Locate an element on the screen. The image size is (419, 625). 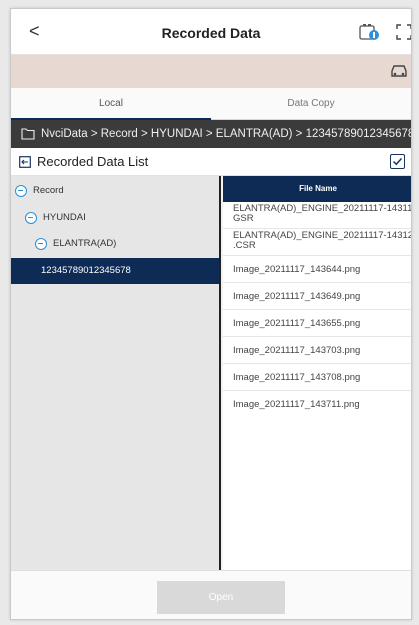
file-row: Image_20211117_143708.png is located at coordinates (317, 377).